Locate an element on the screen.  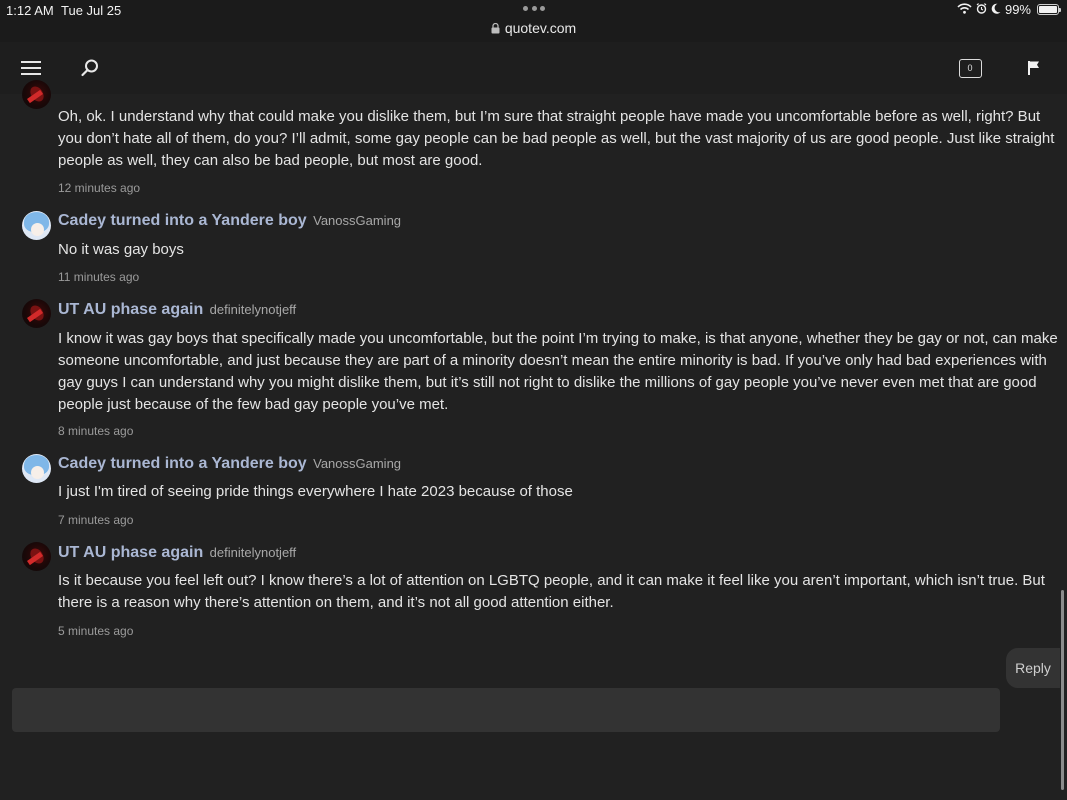
ios-status-bar: 1:12 AM Tue Jul 25 quotev.com 99% is located at coordinates (533, 21).